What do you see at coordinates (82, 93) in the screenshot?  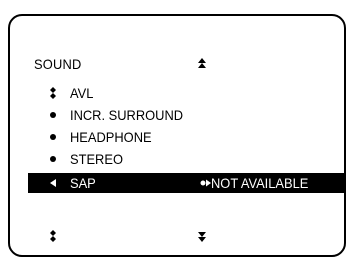 I see `menu-item-label: AVL` at bounding box center [82, 93].